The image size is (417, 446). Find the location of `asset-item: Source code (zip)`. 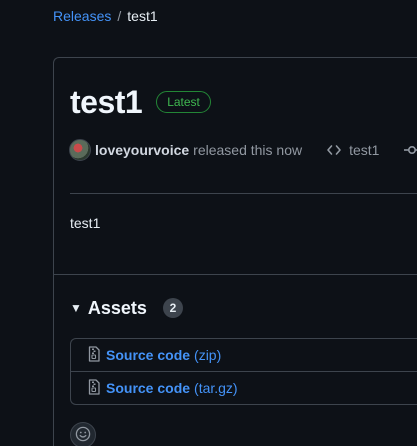

asset-item: Source code (zip) is located at coordinates (244, 355).